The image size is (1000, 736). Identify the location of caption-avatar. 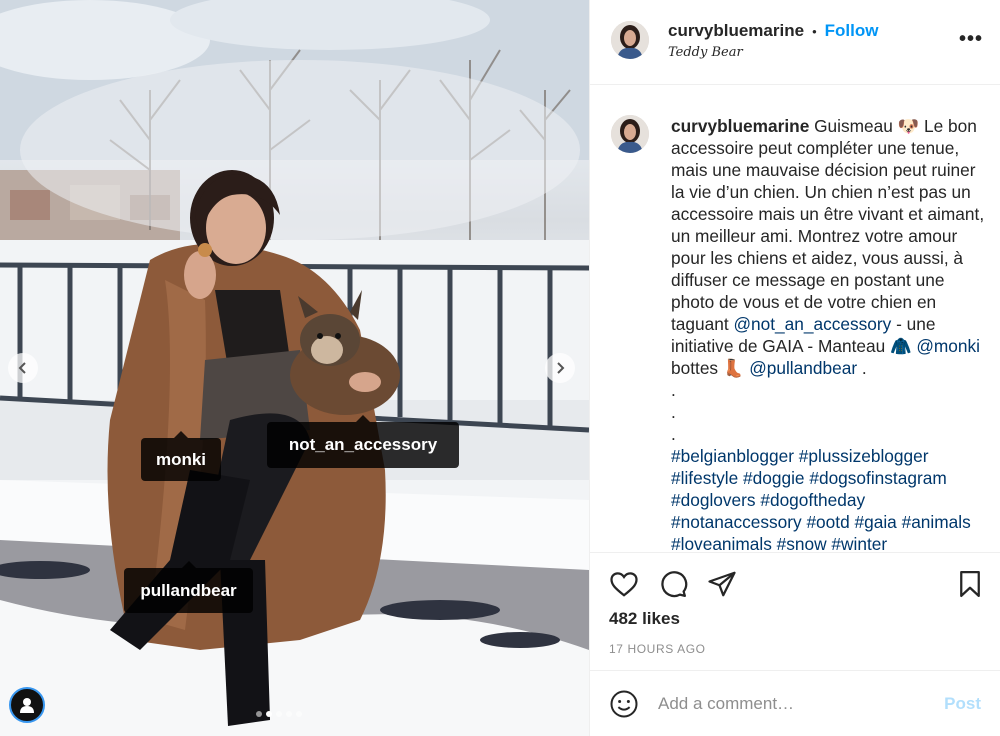
(630, 134).